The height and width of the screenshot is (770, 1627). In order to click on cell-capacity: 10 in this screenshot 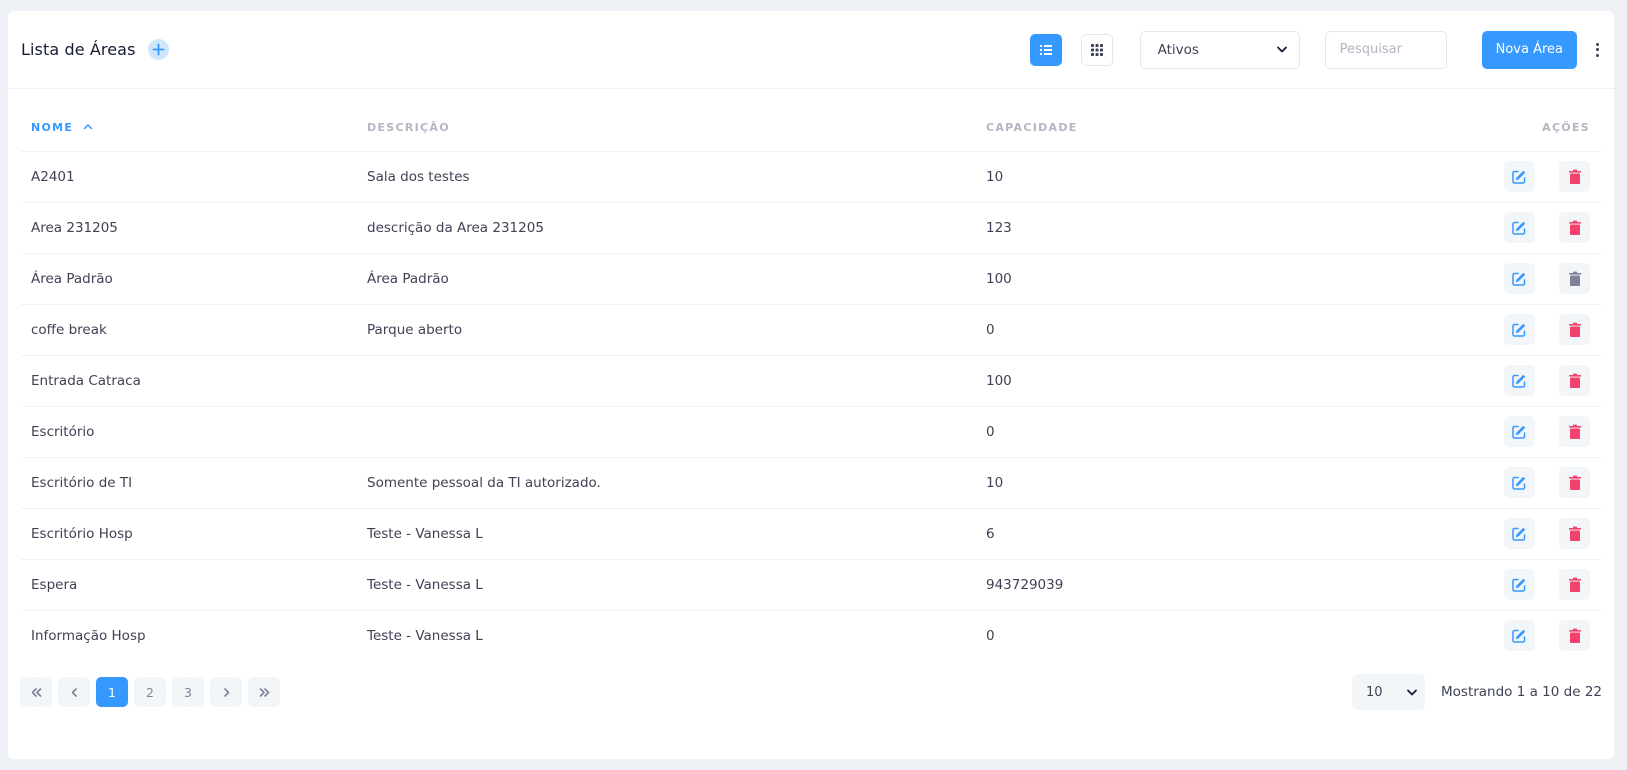, I will do `click(1126, 177)`.